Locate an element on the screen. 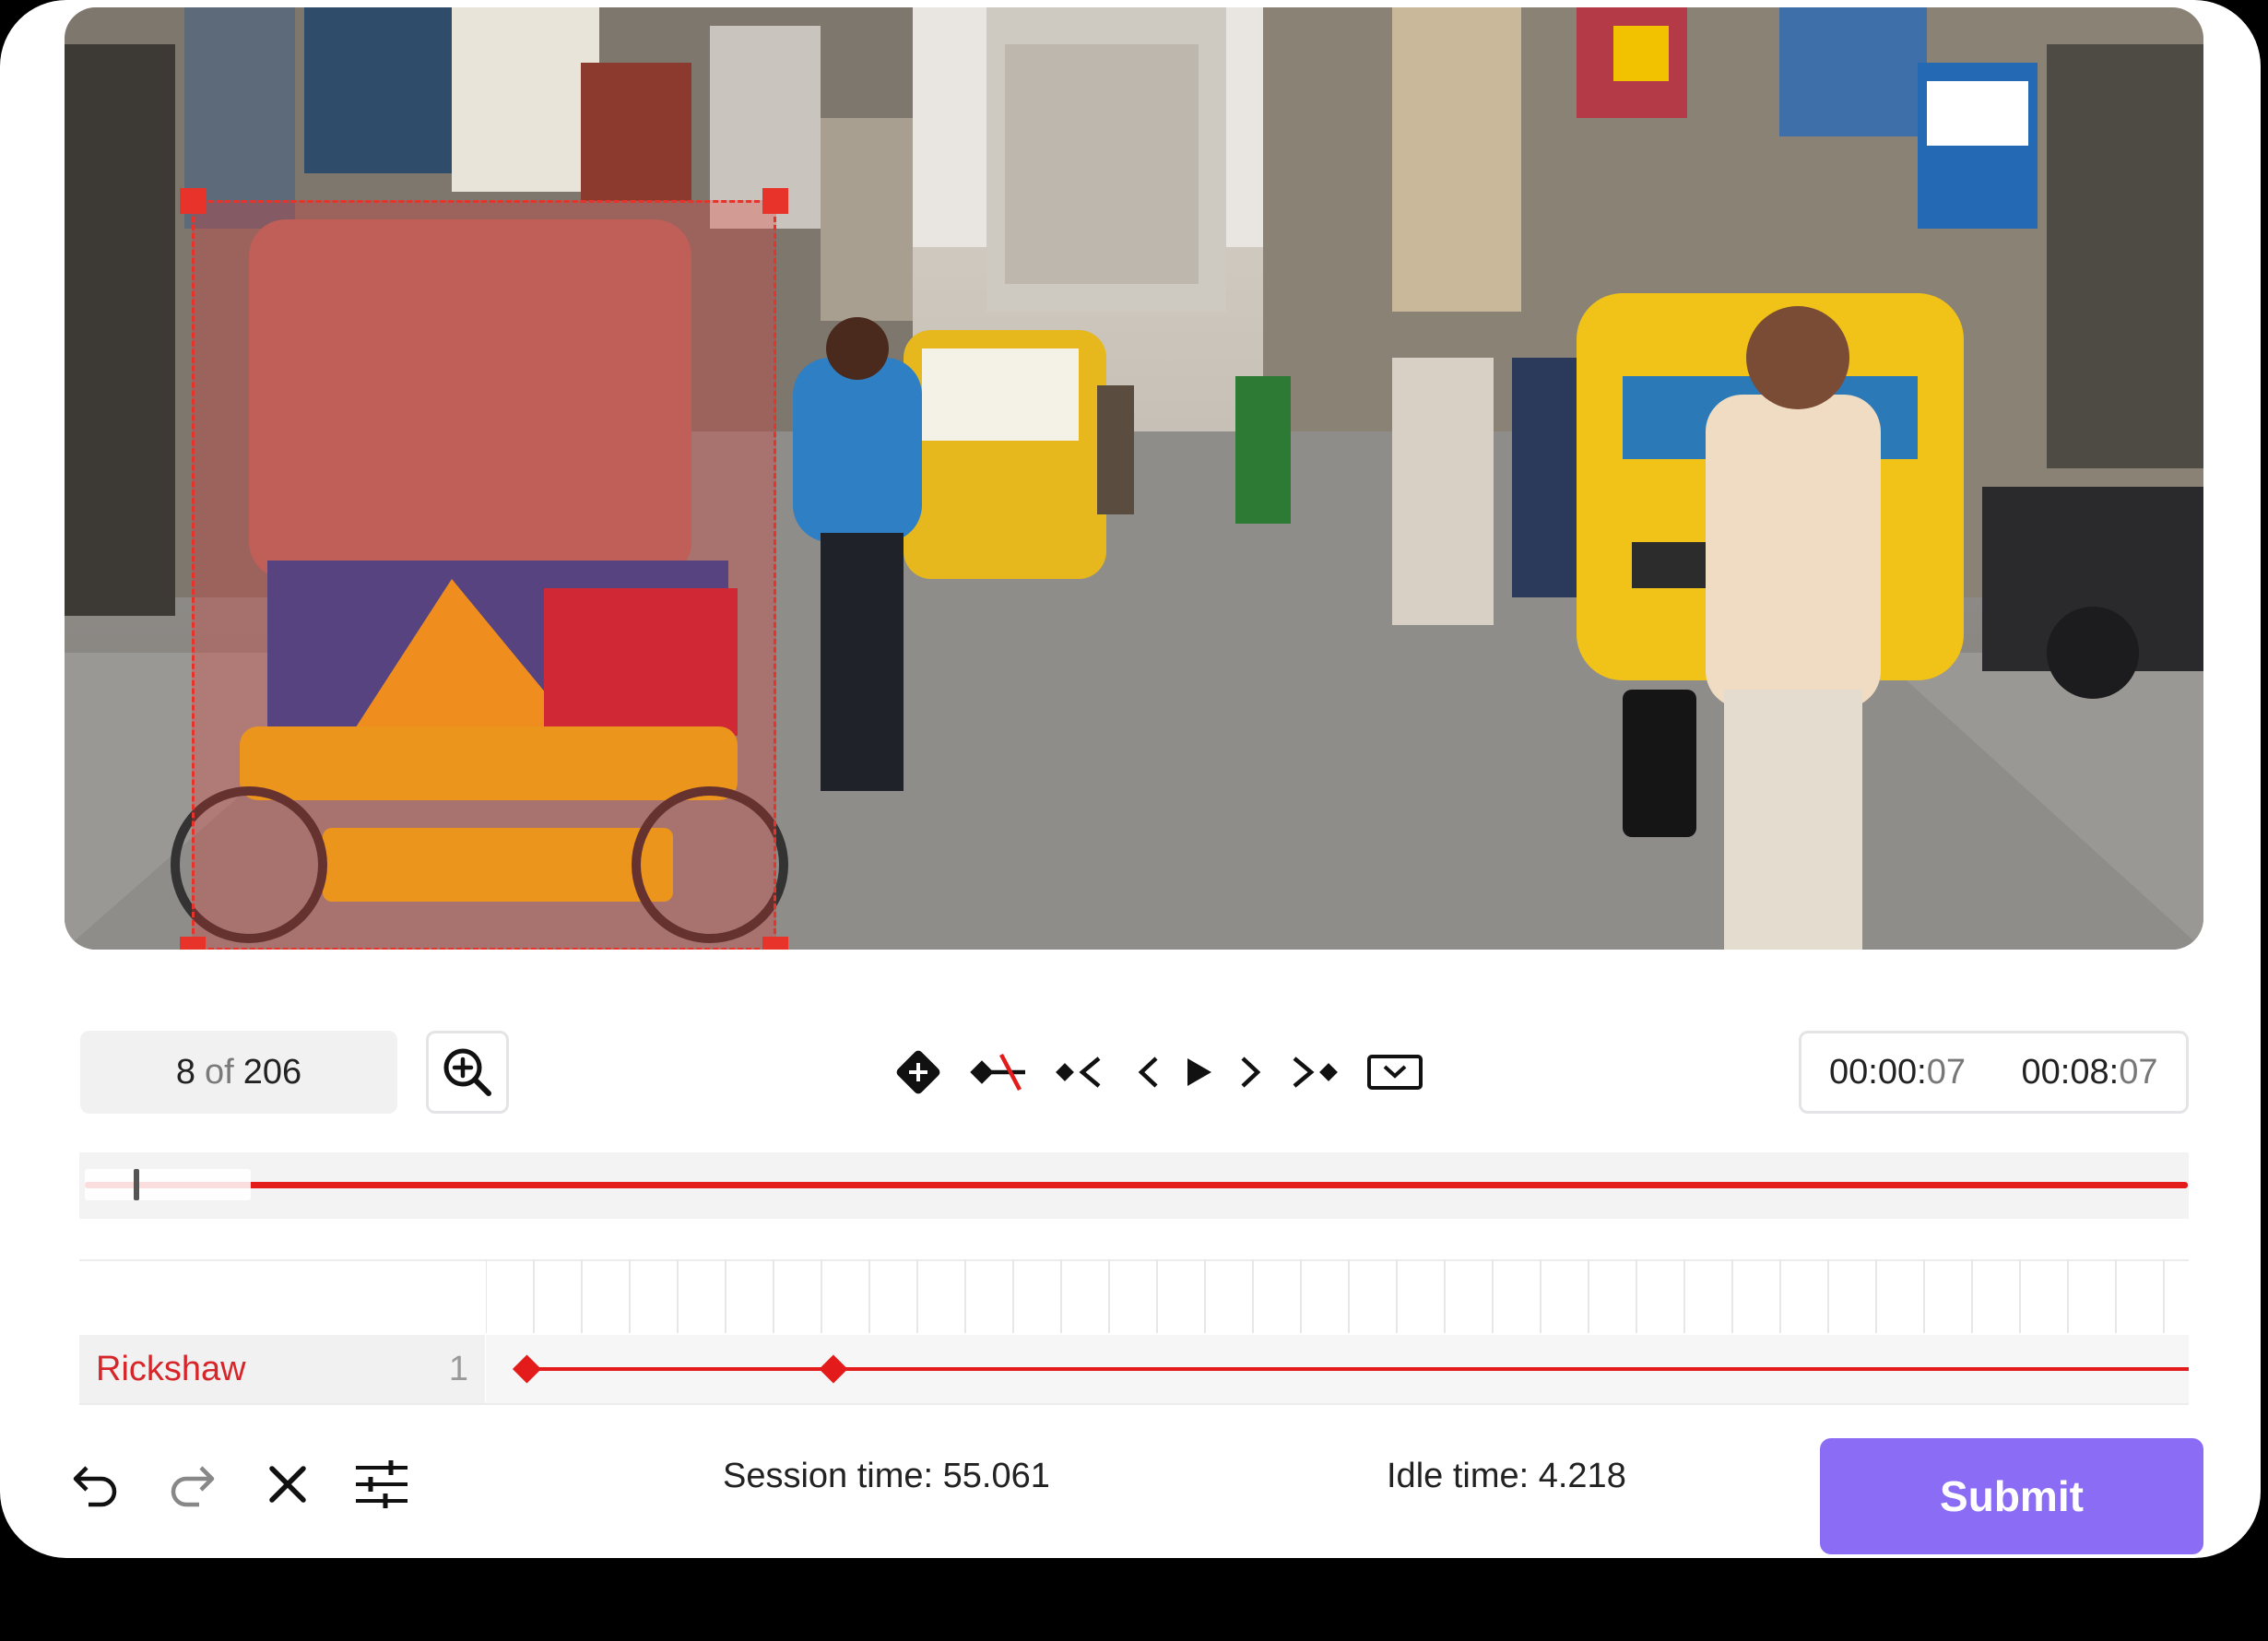 The width and height of the screenshot is (2268, 1641). submit-button: Submit is located at coordinates (2011, 1496).